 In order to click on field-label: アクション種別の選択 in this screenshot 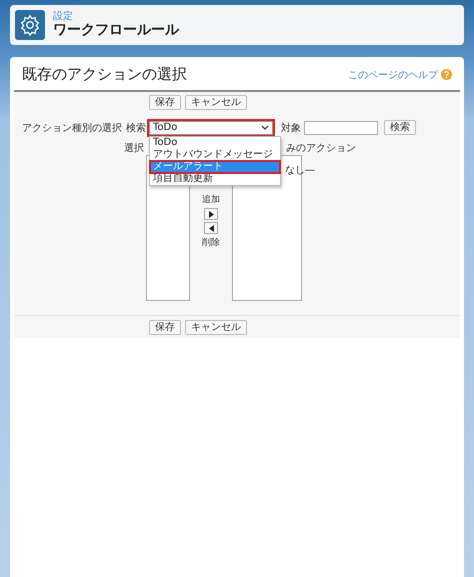, I will do `click(72, 128)`.